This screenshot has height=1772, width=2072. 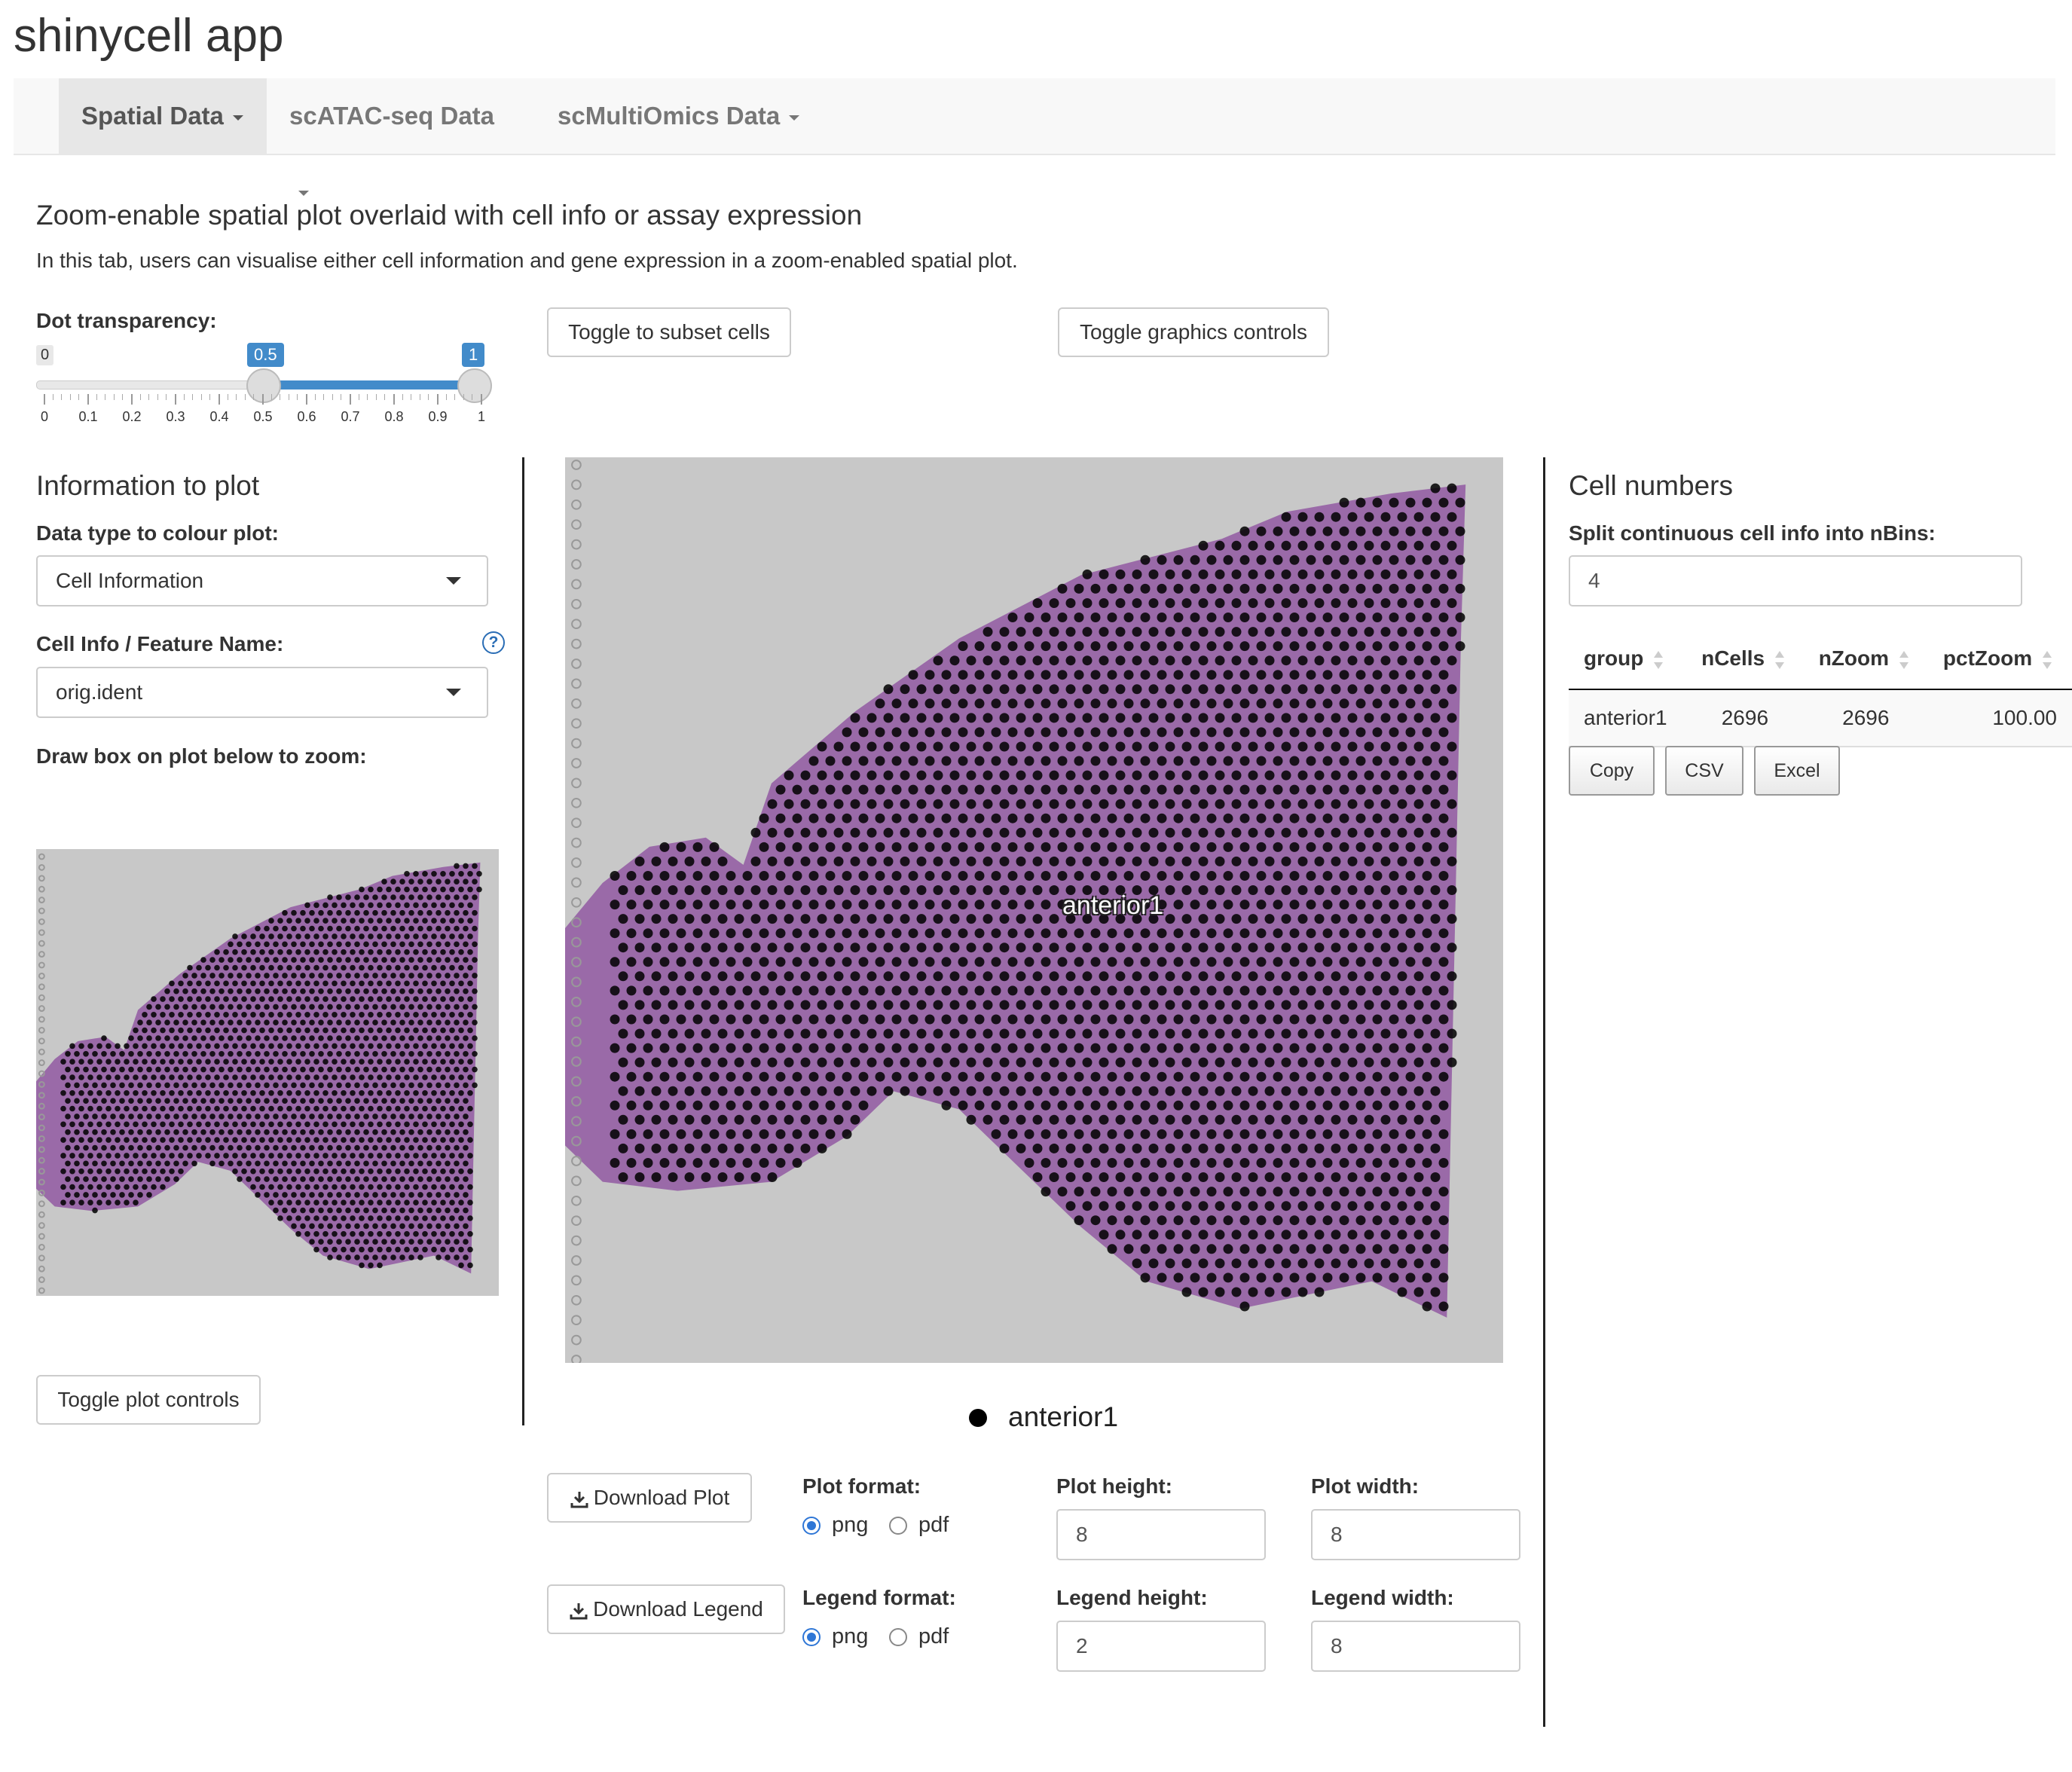 I want to click on datatype-select: Cell Information, so click(x=262, y=580).